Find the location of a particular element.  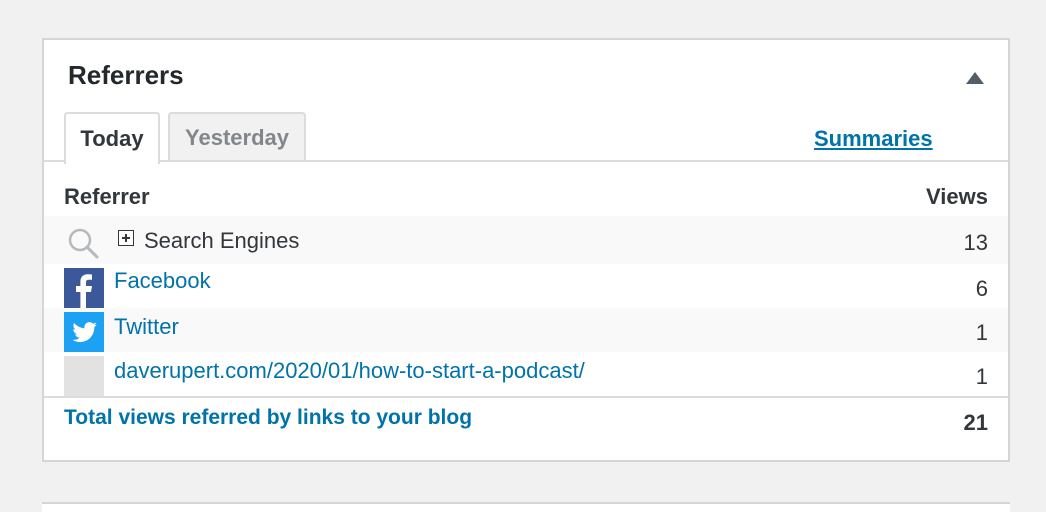

referrer-link-twitter: Twitter is located at coordinates (146, 327).